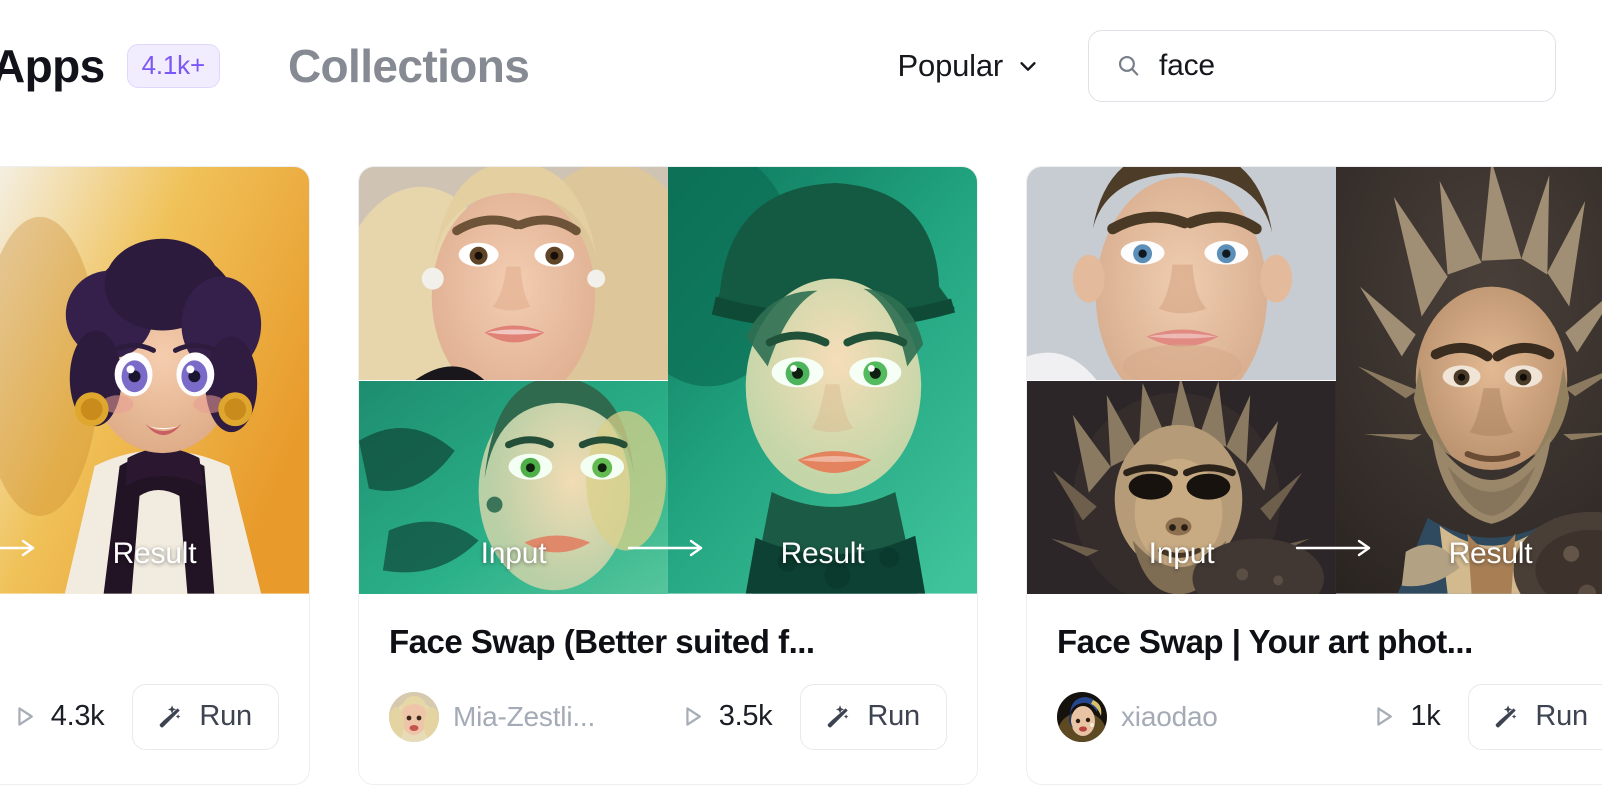 This screenshot has width=1602, height=802. What do you see at coordinates (745, 716) in the screenshot?
I see `run-count-value: 3.5k` at bounding box center [745, 716].